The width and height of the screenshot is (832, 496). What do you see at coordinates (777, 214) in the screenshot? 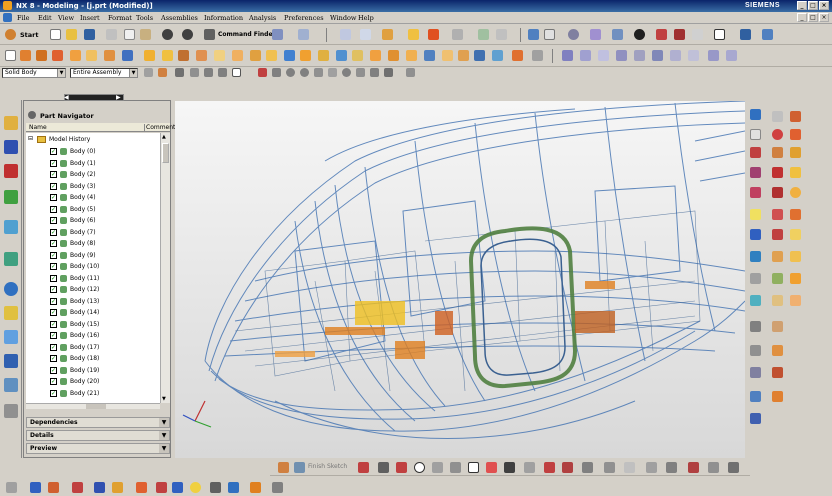
I see `offset-curve-icon` at bounding box center [777, 214].